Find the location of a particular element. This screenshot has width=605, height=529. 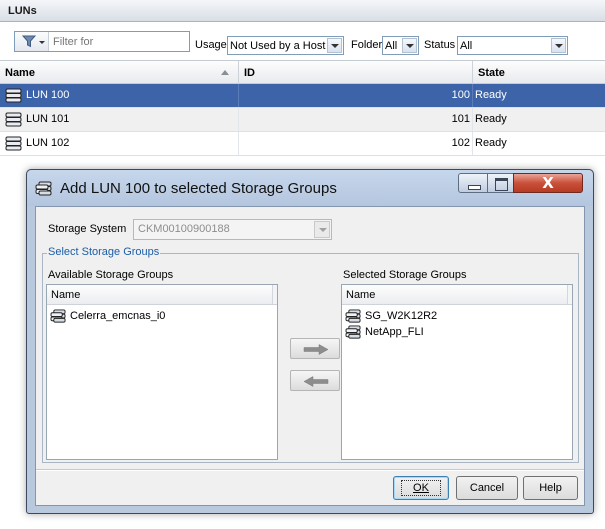

table-row: LUN 101 101 Ready is located at coordinates (302, 120).